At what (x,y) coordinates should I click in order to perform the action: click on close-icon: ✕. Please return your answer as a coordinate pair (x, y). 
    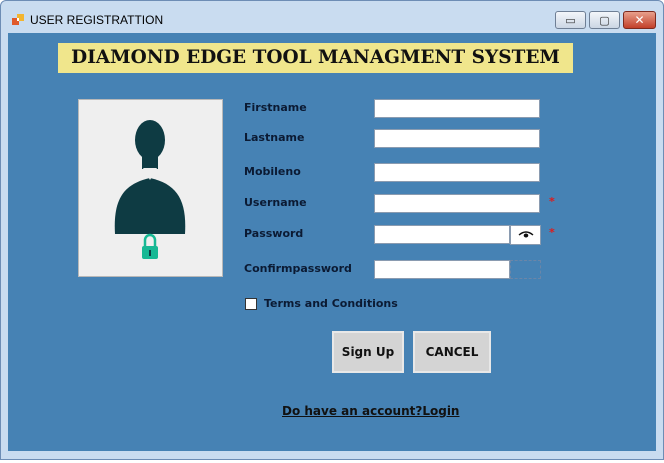
    Looking at the image, I should click on (639, 20).